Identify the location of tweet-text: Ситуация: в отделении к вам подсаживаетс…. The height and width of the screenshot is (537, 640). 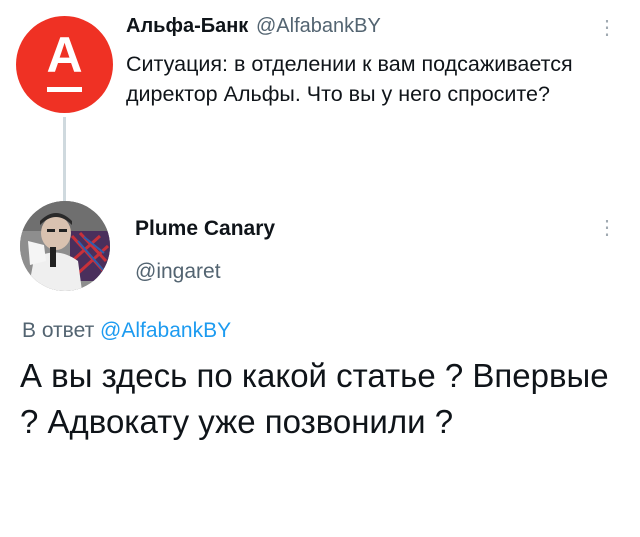
(349, 79).